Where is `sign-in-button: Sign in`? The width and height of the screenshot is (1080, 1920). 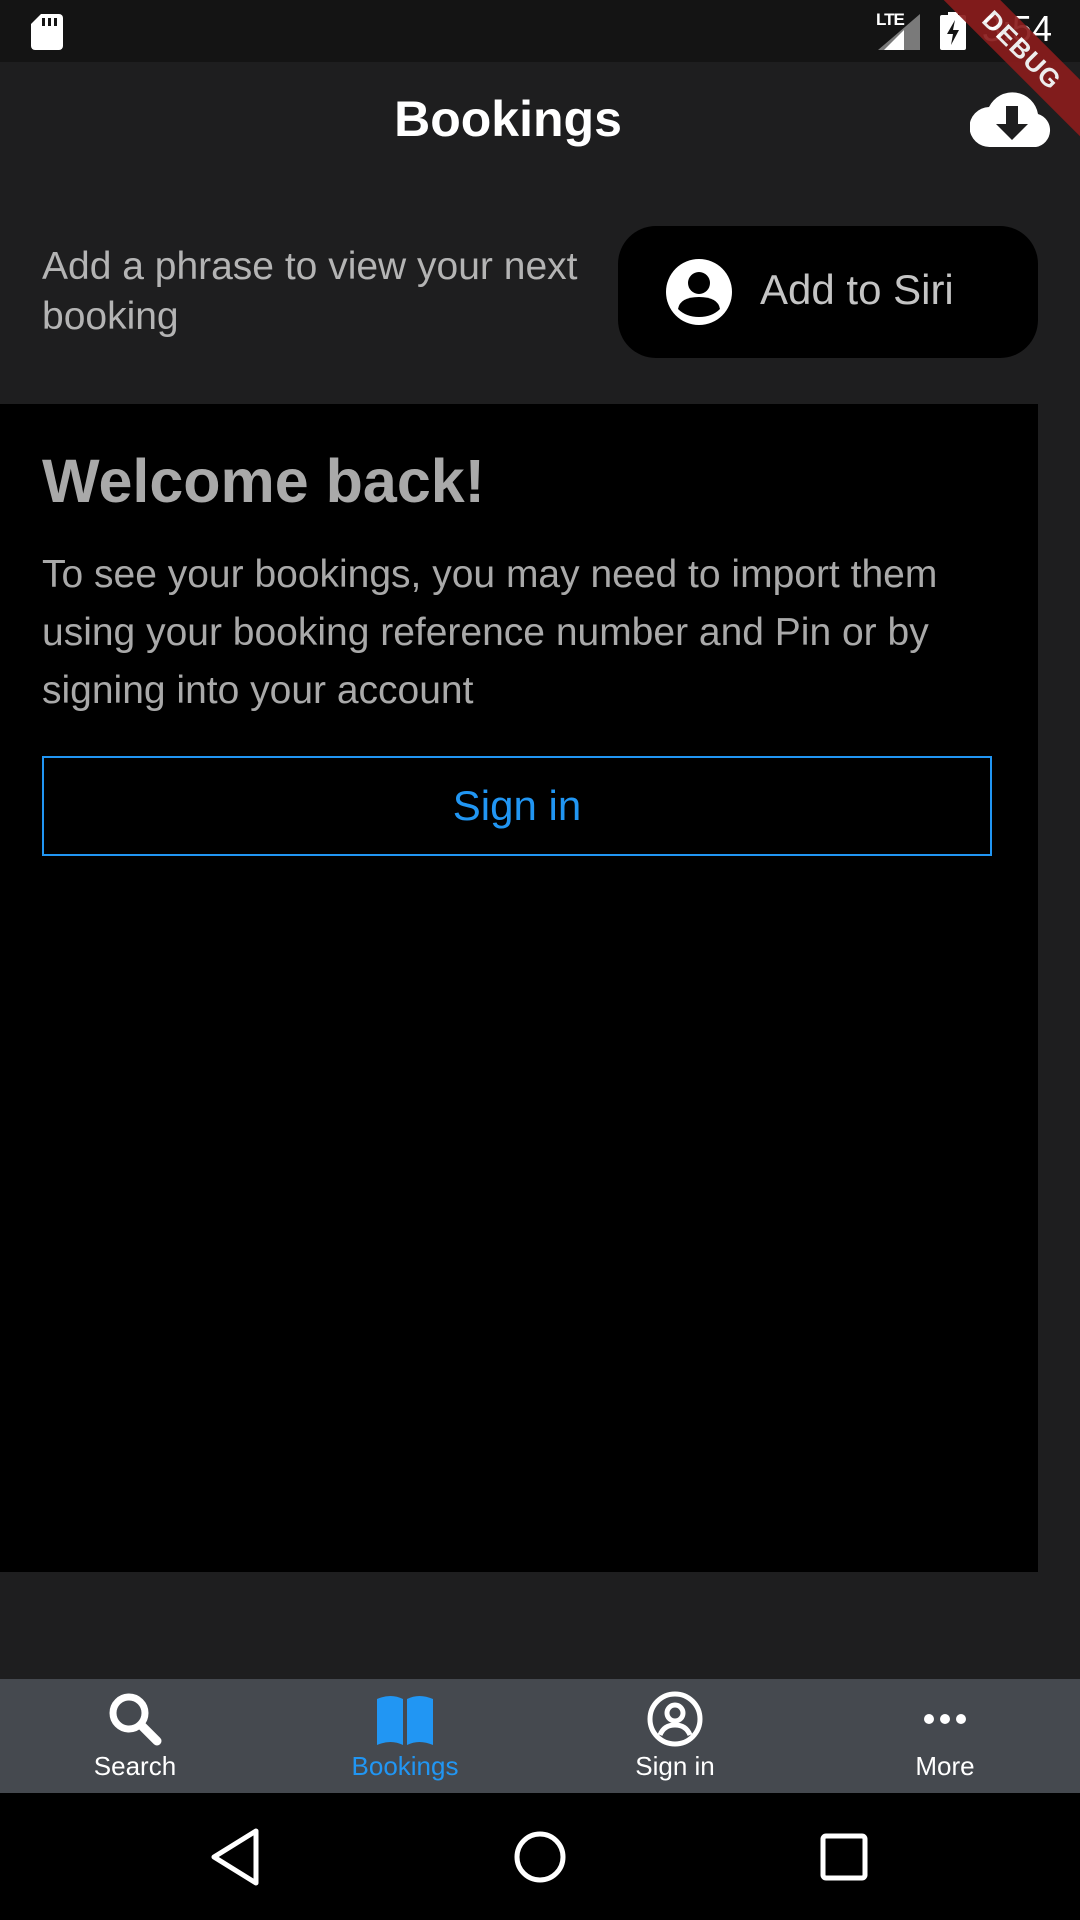
sign-in-button: Sign in is located at coordinates (517, 806).